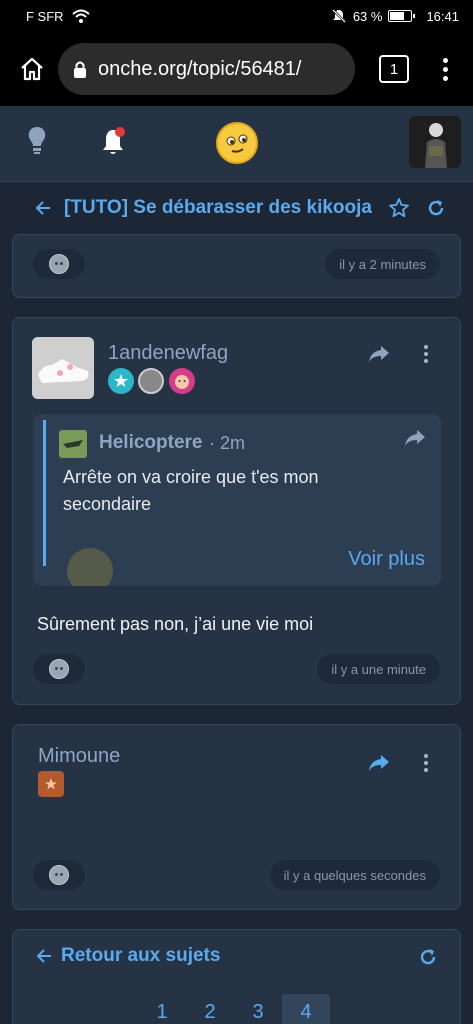 The width and height of the screenshot is (473, 1024). I want to click on post-timestamp: il y a 2 minutes, so click(382, 264).